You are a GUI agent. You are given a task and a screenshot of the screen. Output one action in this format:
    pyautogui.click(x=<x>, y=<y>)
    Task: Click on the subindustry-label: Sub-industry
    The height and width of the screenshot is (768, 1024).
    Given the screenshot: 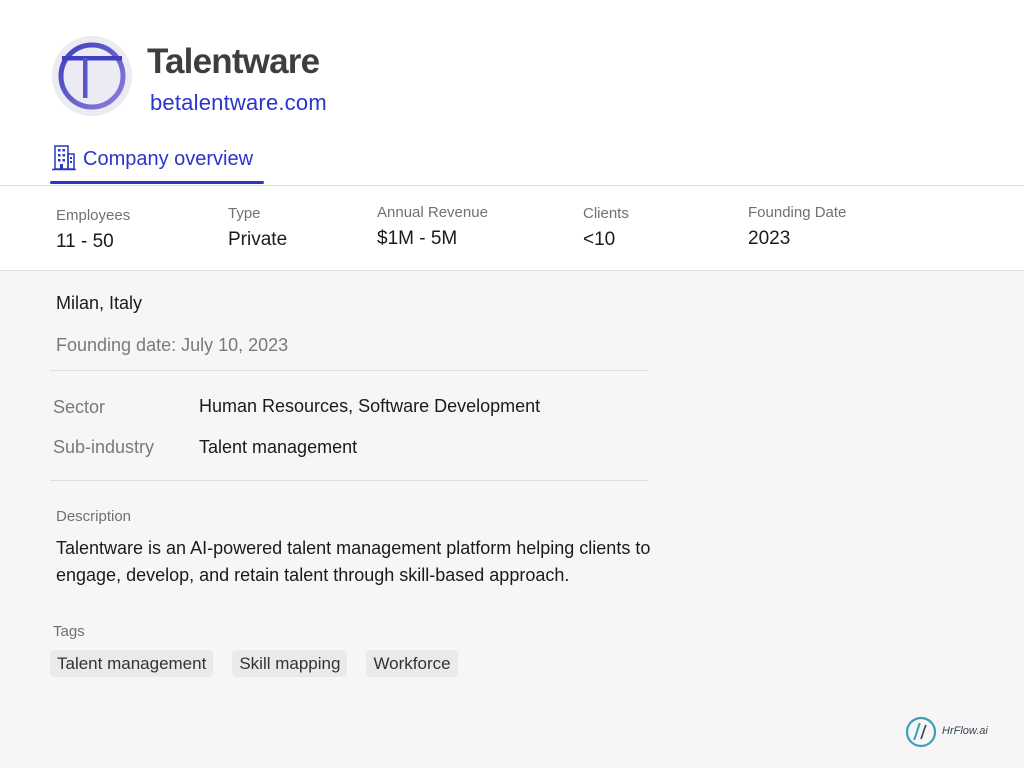 What is the action you would take?
    pyautogui.click(x=104, y=447)
    